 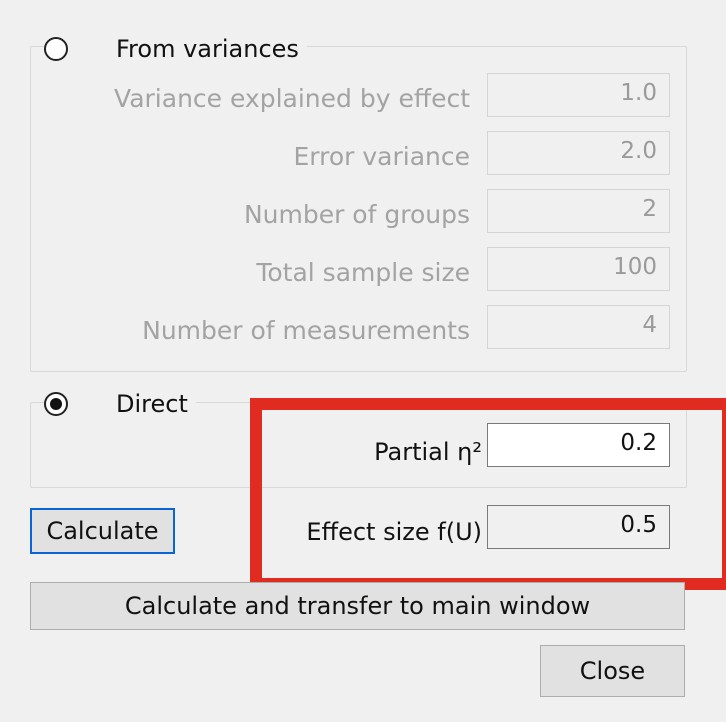 I want to click on direct-label: Direct, so click(x=152, y=404).